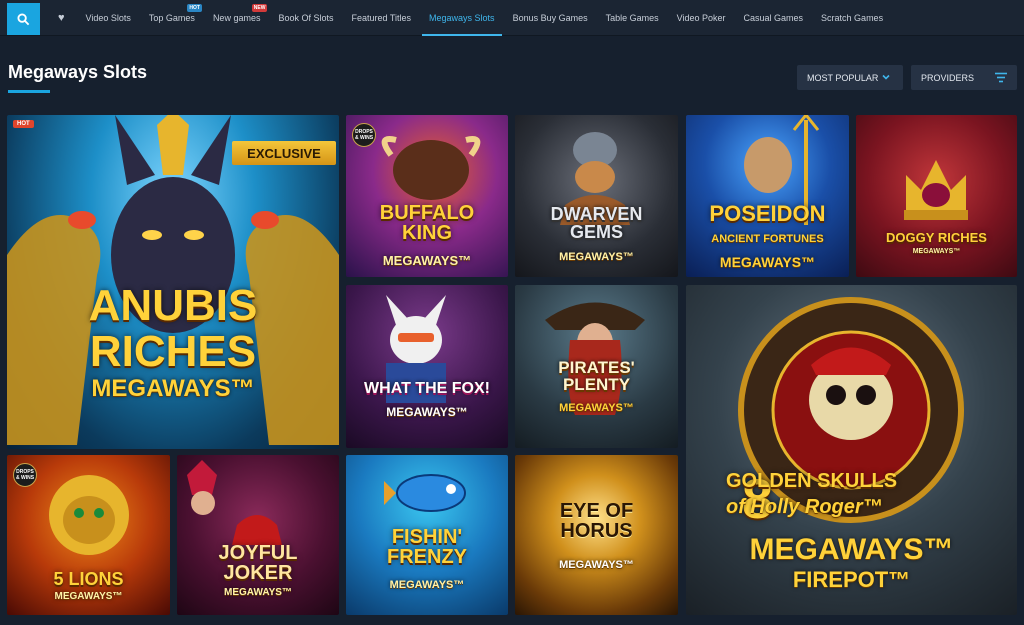 This screenshot has width=1024, height=625. I want to click on tab-featured-titles: Featured Titles, so click(382, 18).